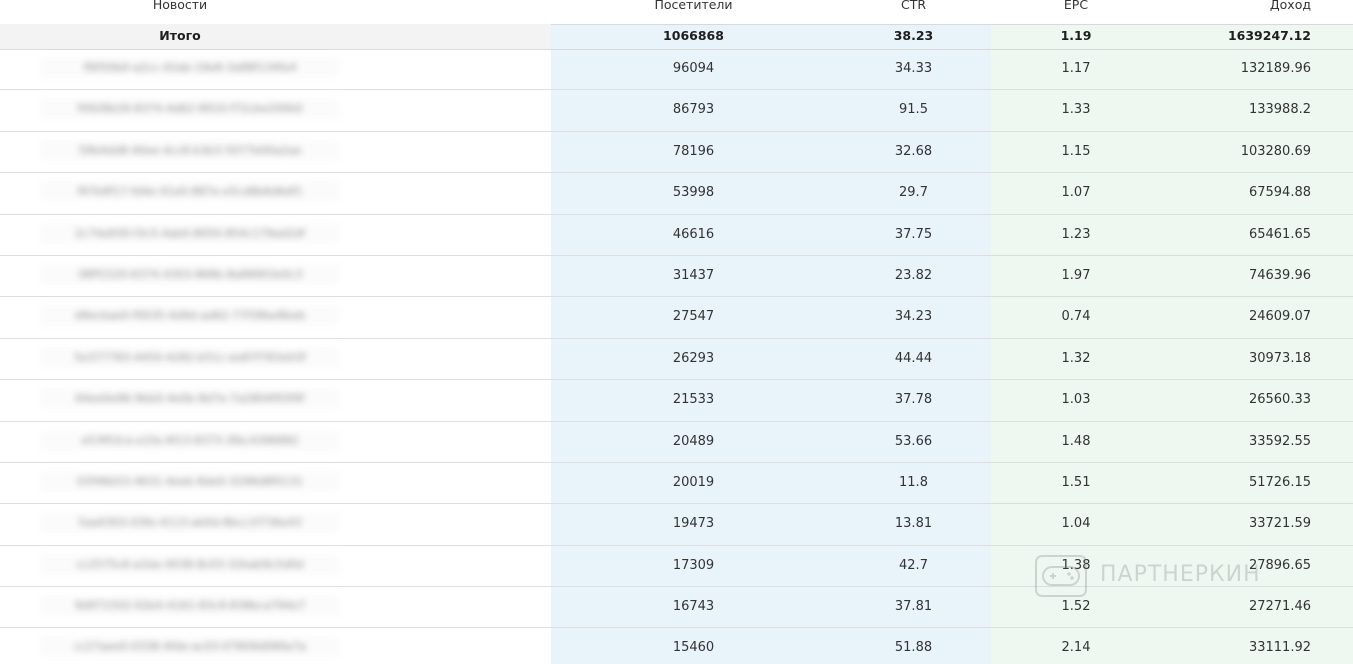  Describe the element at coordinates (693, 68) in the screenshot. I see `visitors-cell: 96094` at that location.